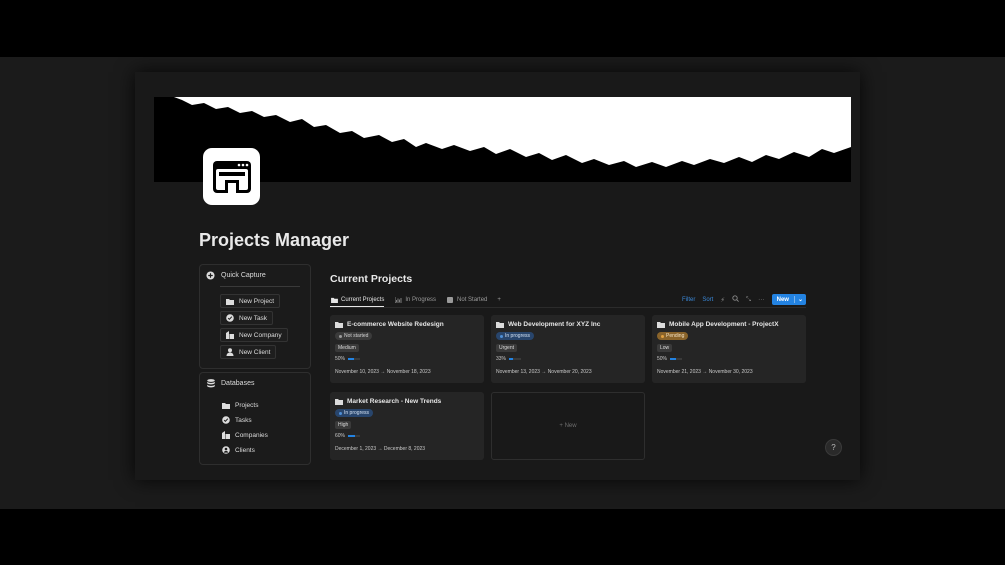  Describe the element at coordinates (274, 240) in the screenshot. I see `page-title: Projects Manager` at that location.